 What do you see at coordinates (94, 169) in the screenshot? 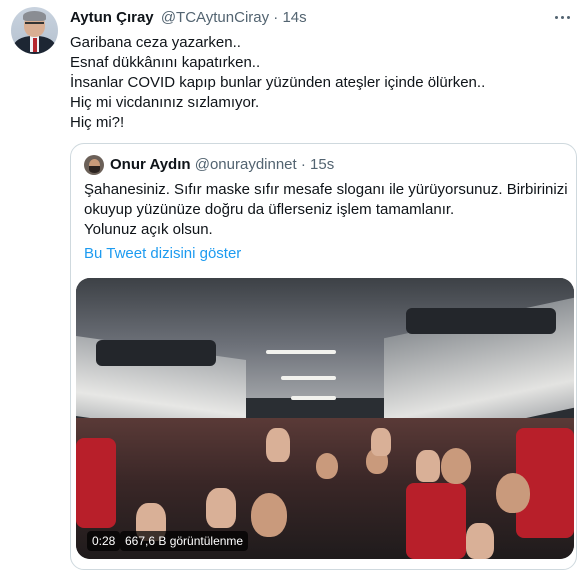
I see `quoted-avatar-beard` at bounding box center [94, 169].